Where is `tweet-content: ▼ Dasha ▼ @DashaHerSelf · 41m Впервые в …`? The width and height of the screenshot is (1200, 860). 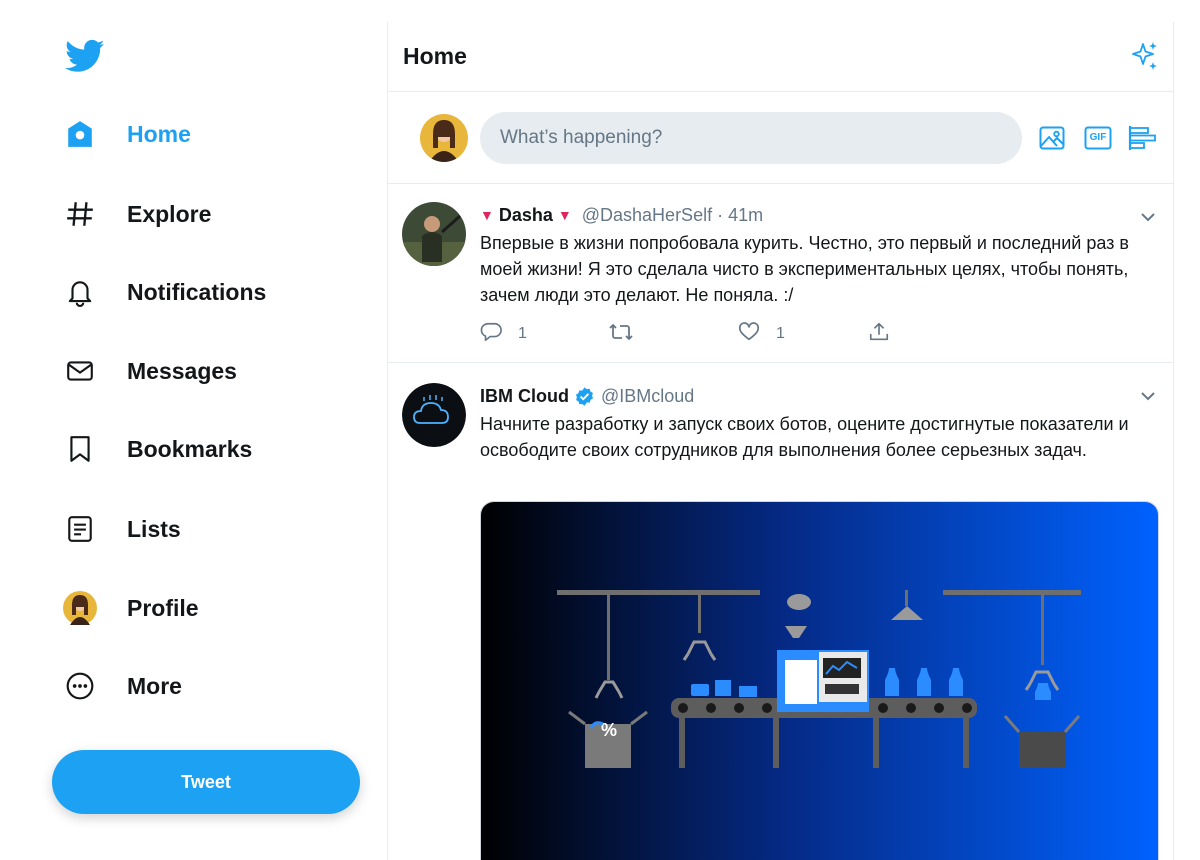 tweet-content: ▼ Dasha ▼ @DashaHerSelf · 41m Впервые в … is located at coordinates (819, 255).